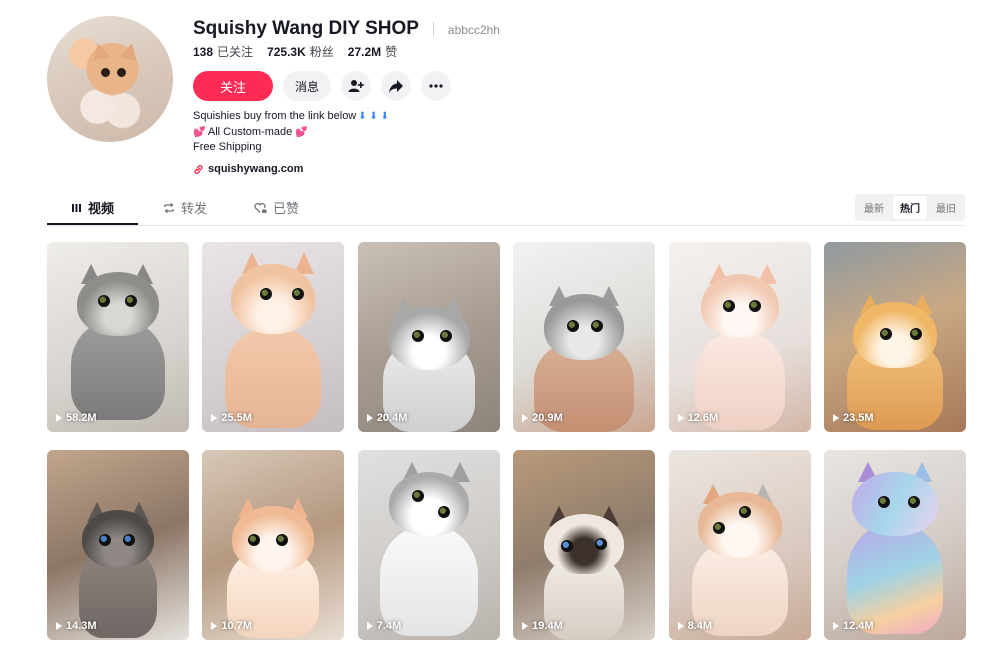 The height and width of the screenshot is (648, 1000). I want to click on view-count: 7.4M, so click(389, 626).